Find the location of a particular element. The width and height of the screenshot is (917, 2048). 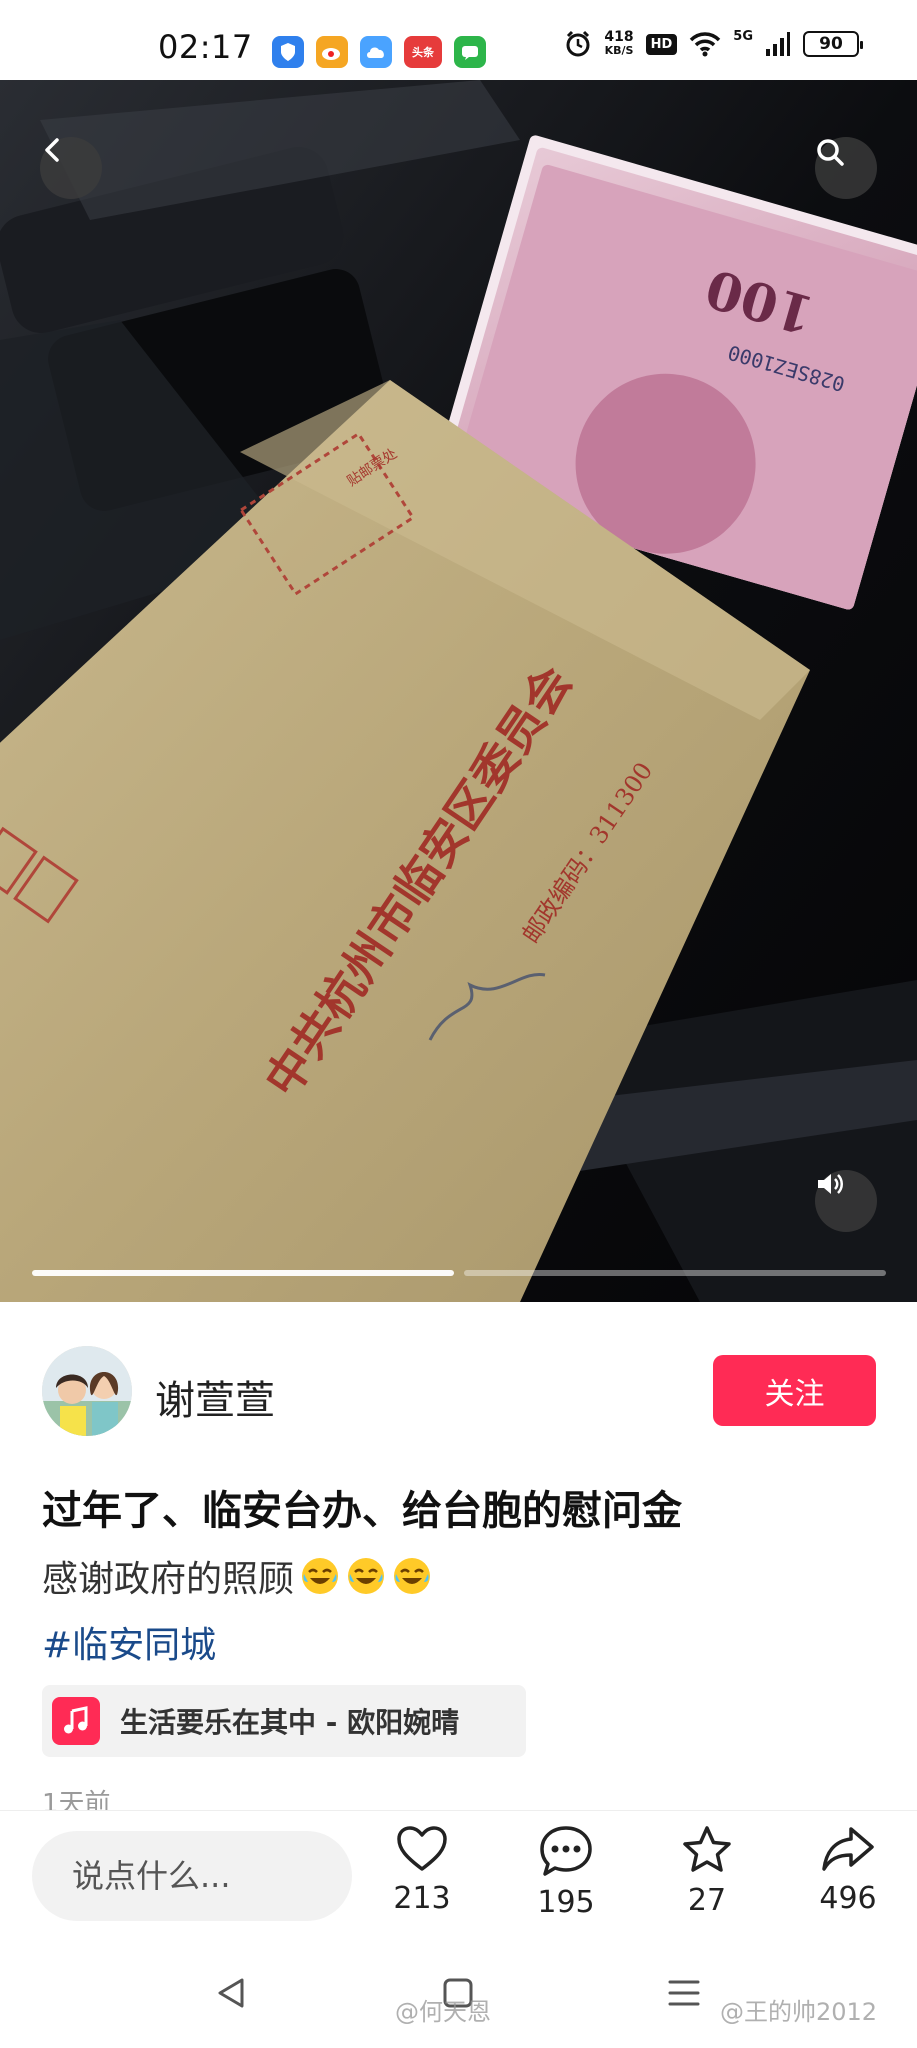

net-speed-value: 418 is located at coordinates (619, 37).